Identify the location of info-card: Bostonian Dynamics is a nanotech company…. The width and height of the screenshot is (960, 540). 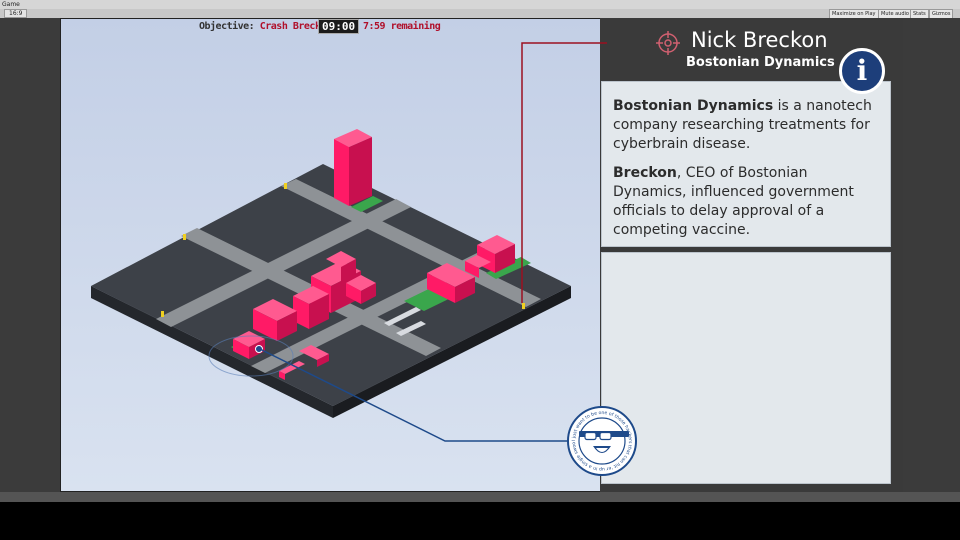
(746, 164).